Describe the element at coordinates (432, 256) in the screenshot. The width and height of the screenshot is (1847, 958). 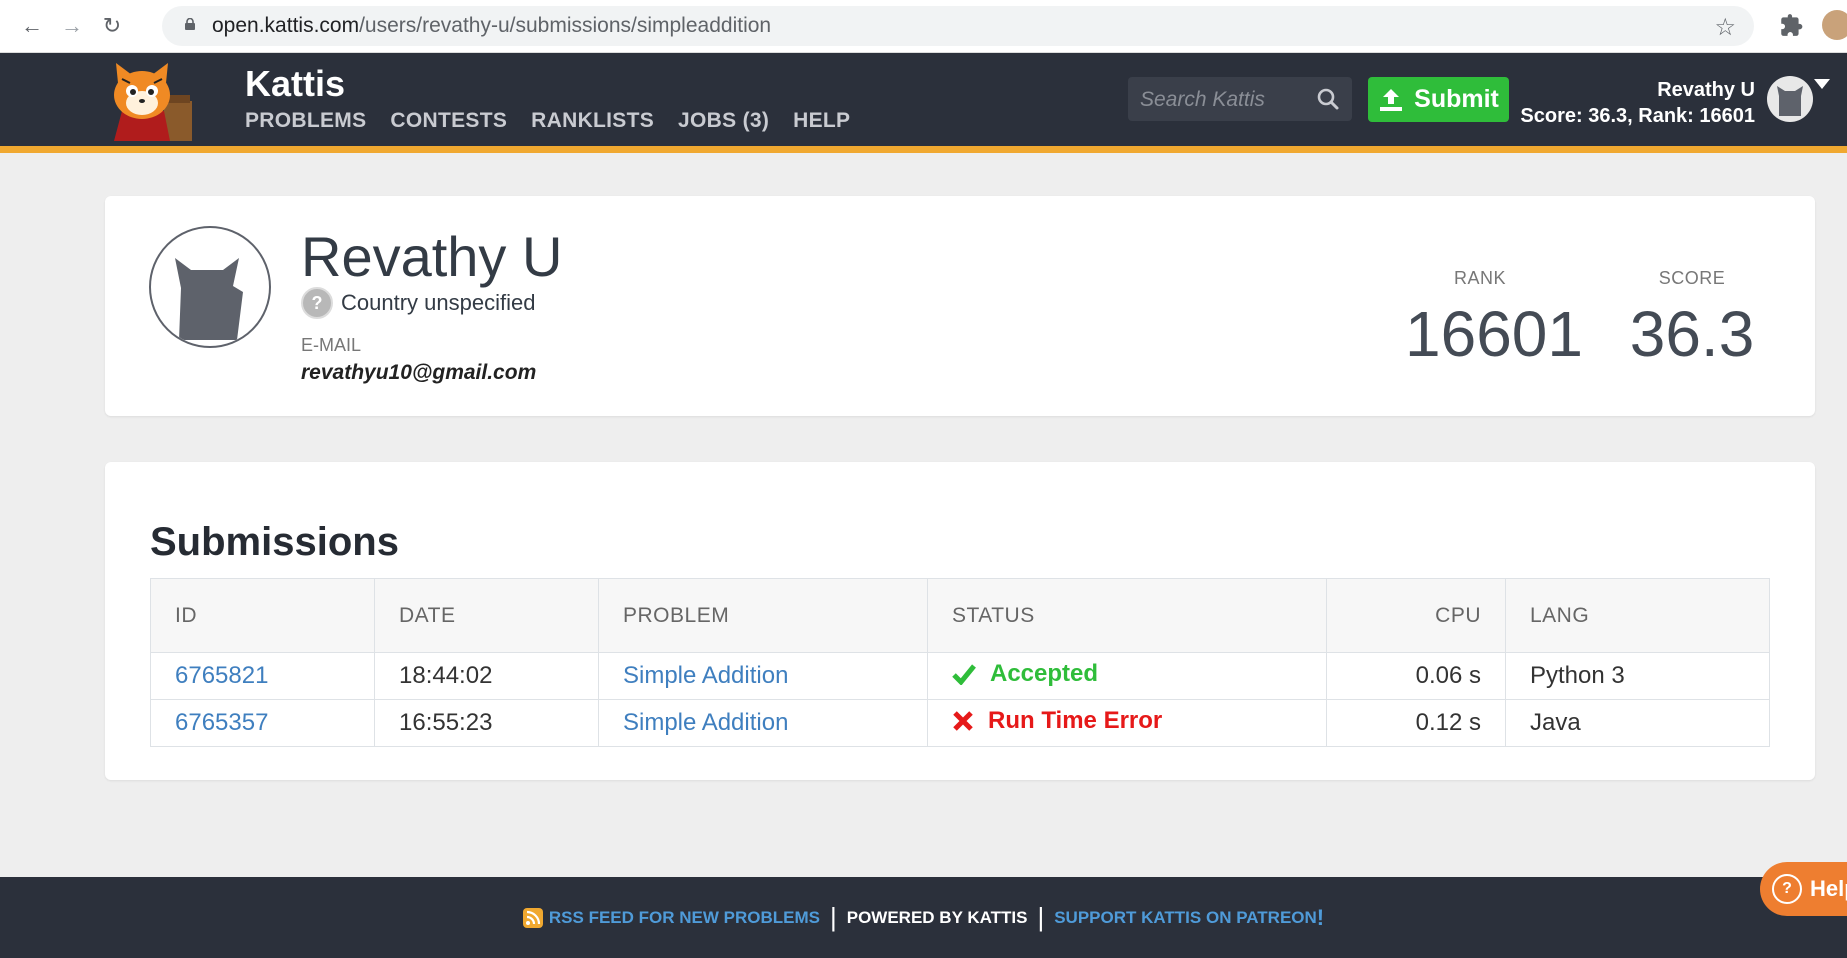
I see `profile-name: Revathy U` at that location.